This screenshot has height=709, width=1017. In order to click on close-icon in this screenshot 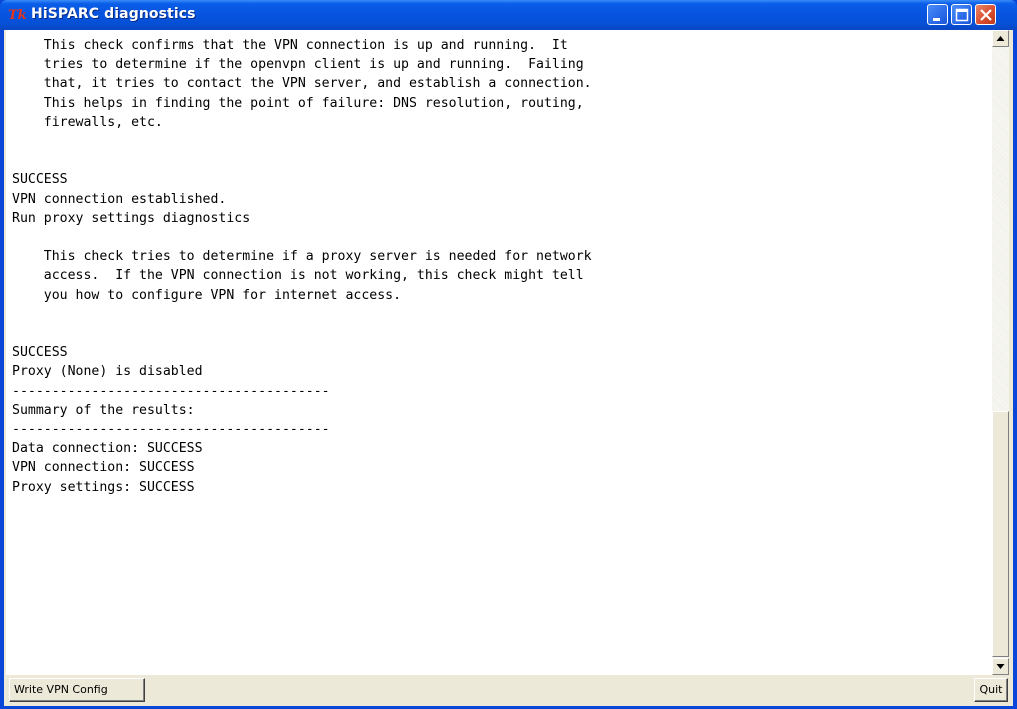, I will do `click(986, 15)`.